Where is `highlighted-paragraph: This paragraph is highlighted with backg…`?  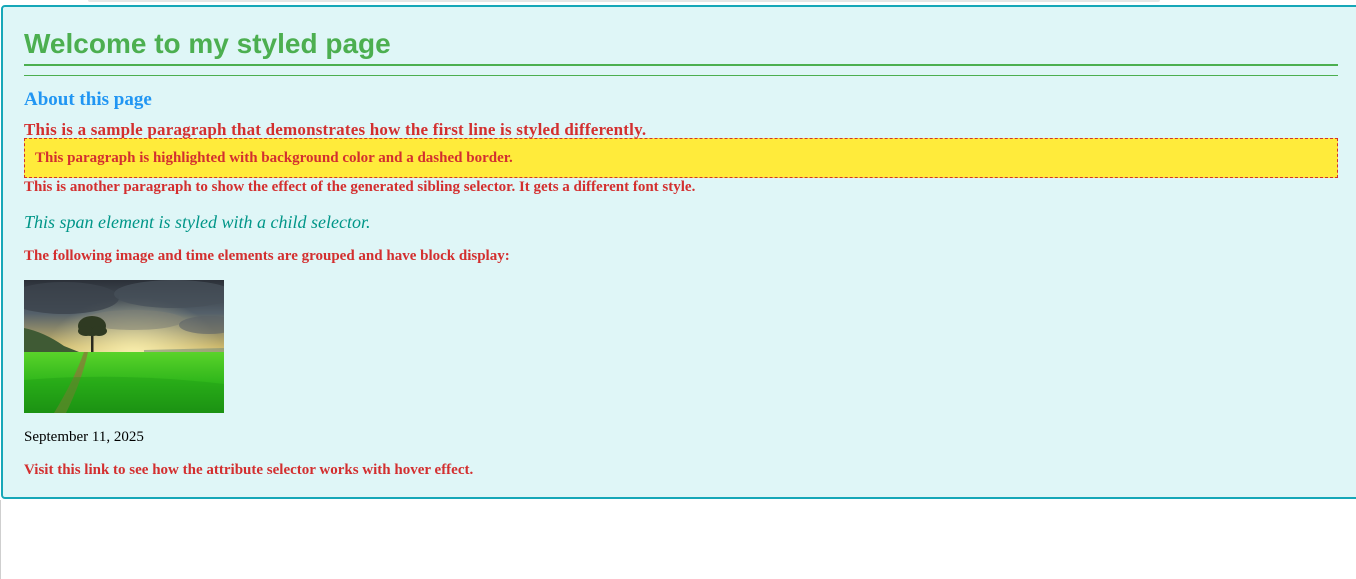
highlighted-paragraph: This paragraph is highlighted with backg… is located at coordinates (681, 158).